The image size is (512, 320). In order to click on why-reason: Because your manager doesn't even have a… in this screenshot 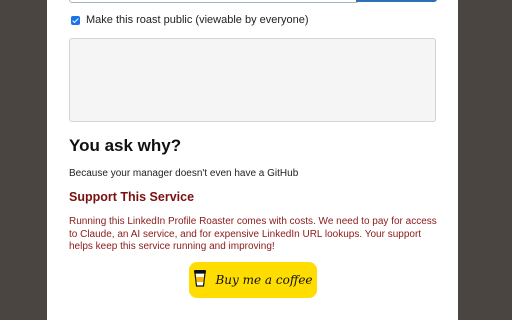, I will do `click(184, 173)`.